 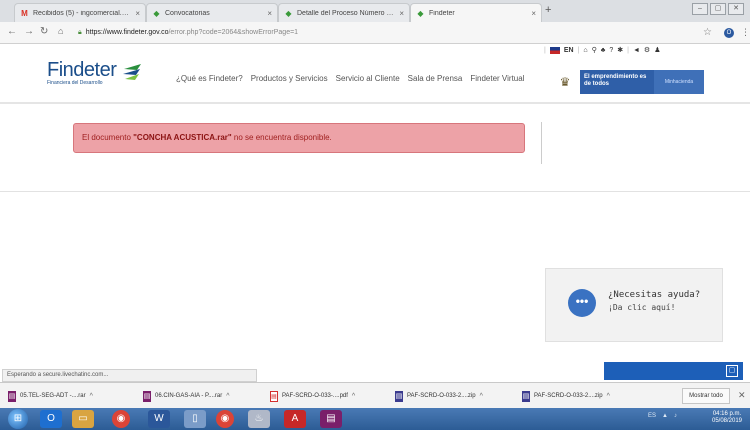 I want to click on megaphone-icon: ◄, so click(x=636, y=50).